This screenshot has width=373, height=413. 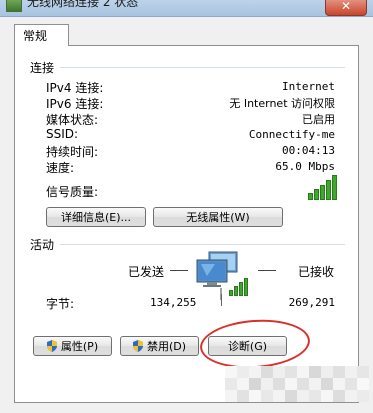 What do you see at coordinates (42, 68) in the screenshot?
I see `connection-section-label: 连接` at bounding box center [42, 68].